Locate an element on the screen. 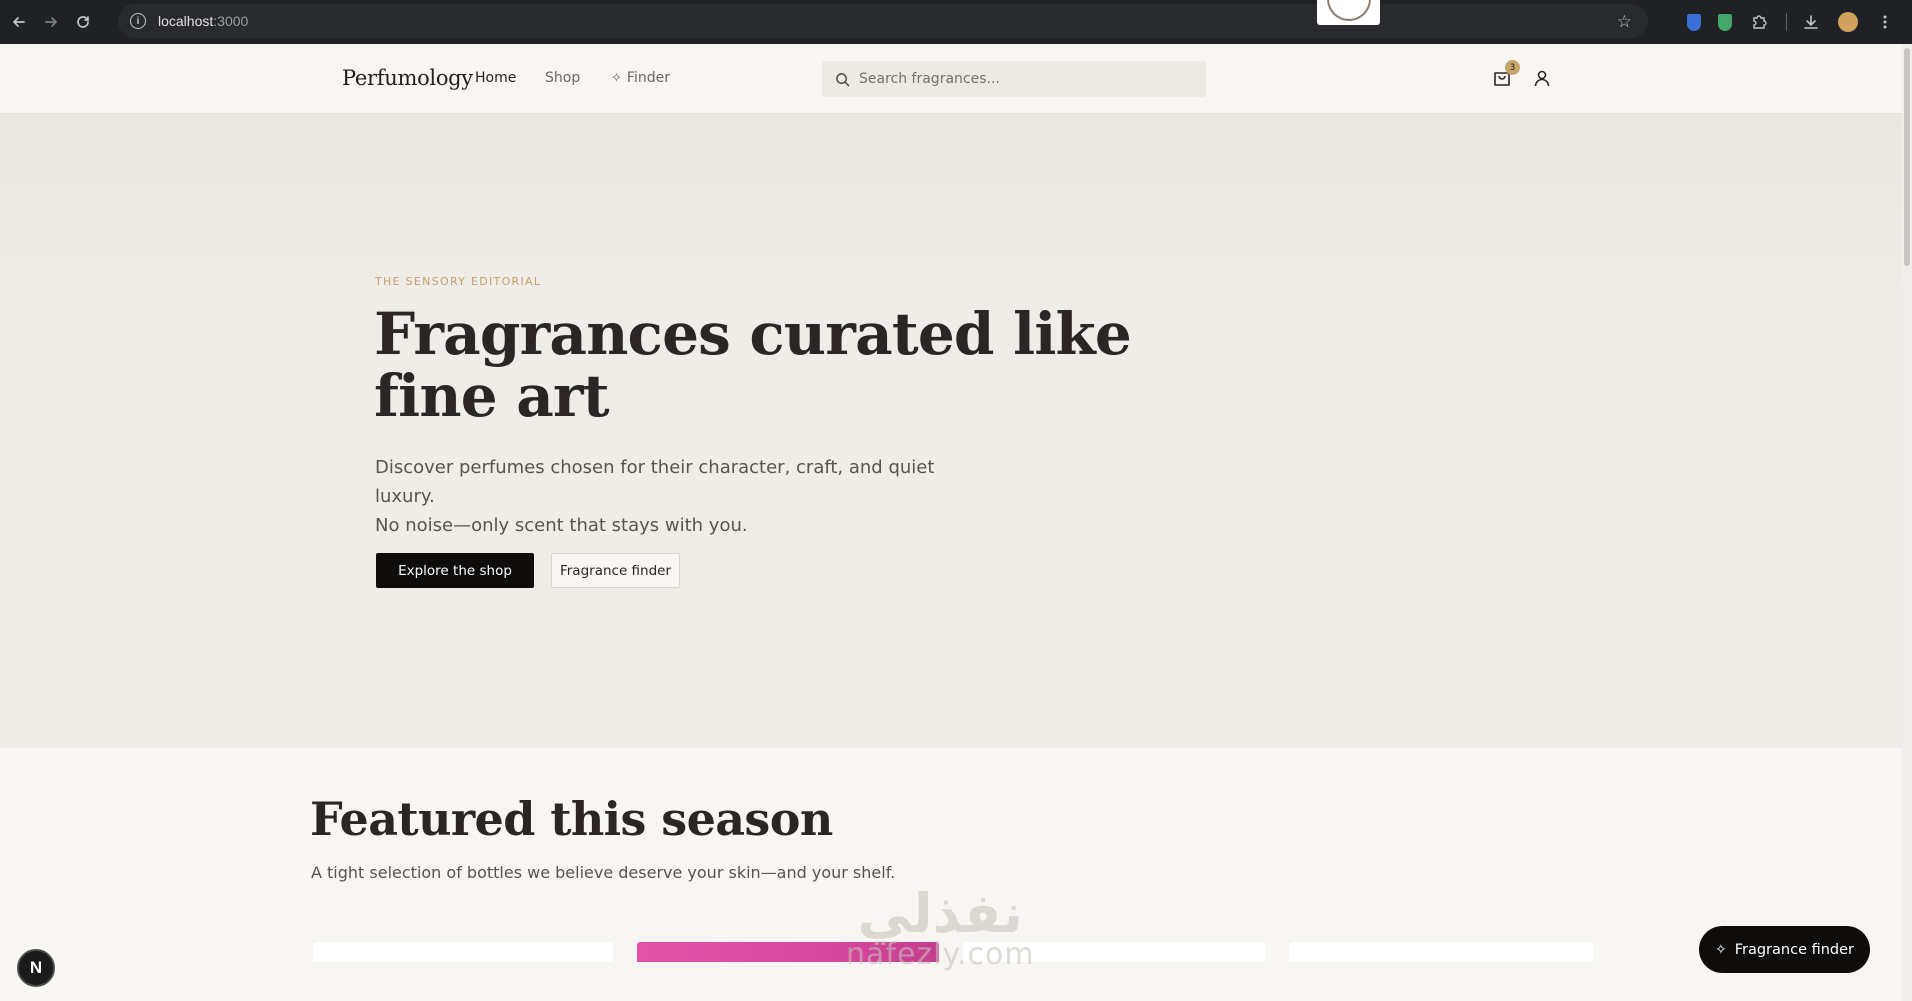  site-header: Perfumology Home Shop ✧ Finder 3 is located at coordinates (951, 79).